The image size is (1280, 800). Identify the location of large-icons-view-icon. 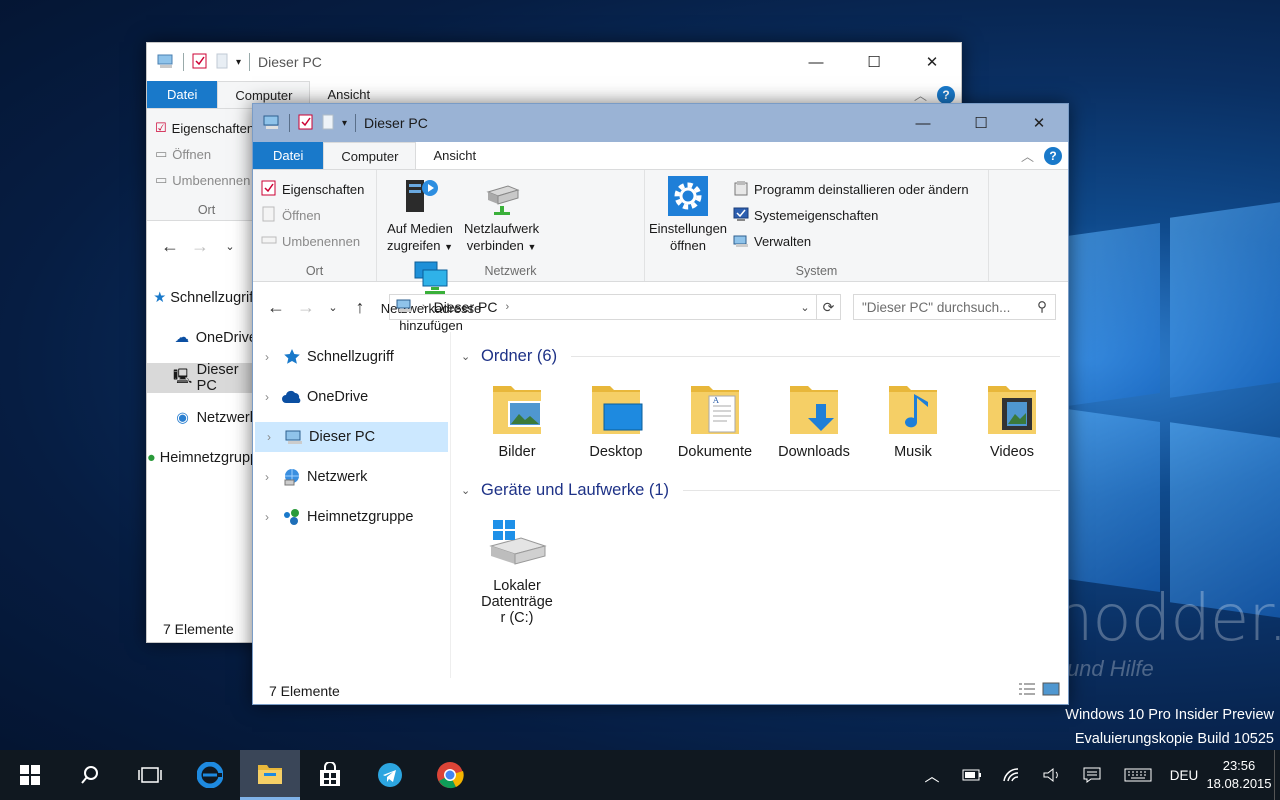
(1051, 690).